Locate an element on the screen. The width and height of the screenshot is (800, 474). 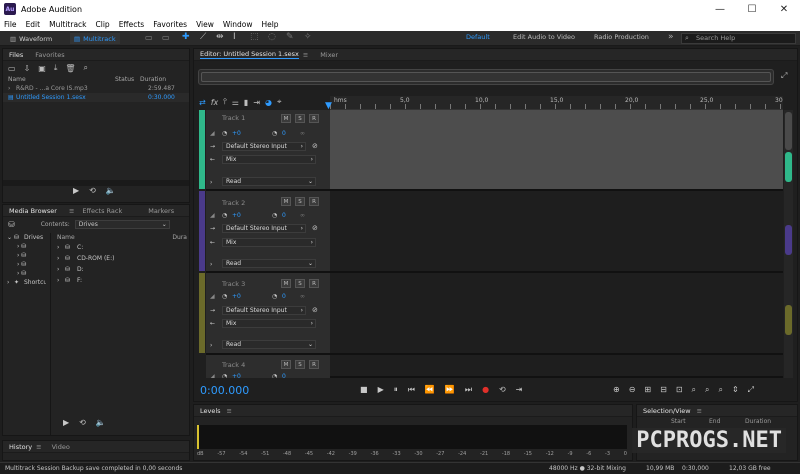
menu-window: Window is located at coordinates (238, 24).